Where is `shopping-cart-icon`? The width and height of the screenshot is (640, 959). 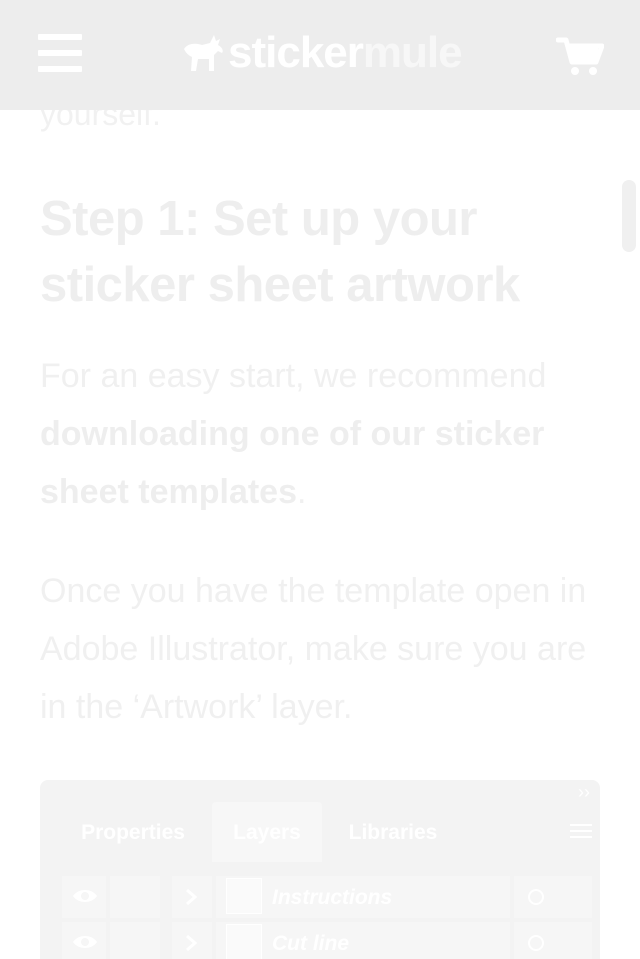
shopping-cart-icon is located at coordinates (580, 57).